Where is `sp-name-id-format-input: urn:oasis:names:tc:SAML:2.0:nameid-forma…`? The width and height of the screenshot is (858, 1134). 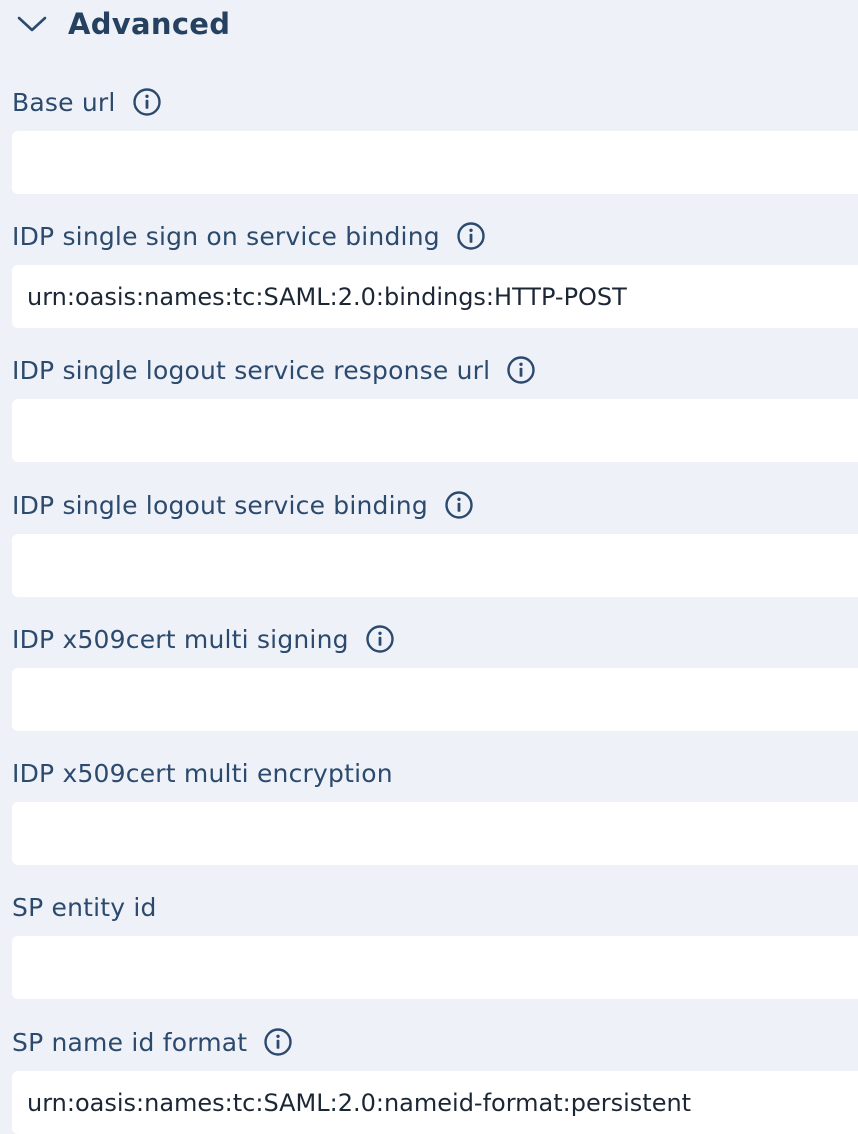
sp-name-id-format-input: urn:oasis:names:tc:SAML:2.0:nameid-forma… is located at coordinates (435, 1102).